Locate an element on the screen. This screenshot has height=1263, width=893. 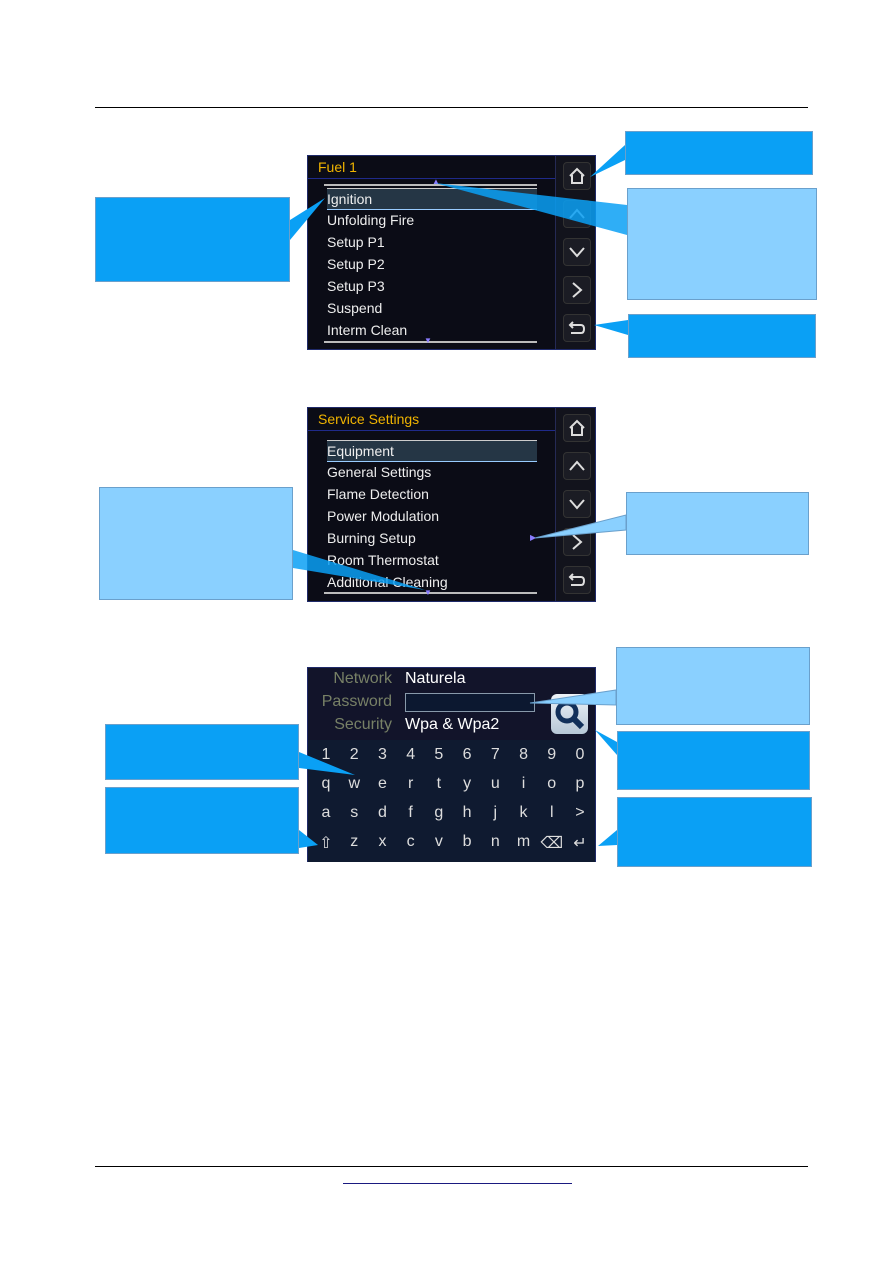
chevron-down-icon is located at coordinates (577, 252).